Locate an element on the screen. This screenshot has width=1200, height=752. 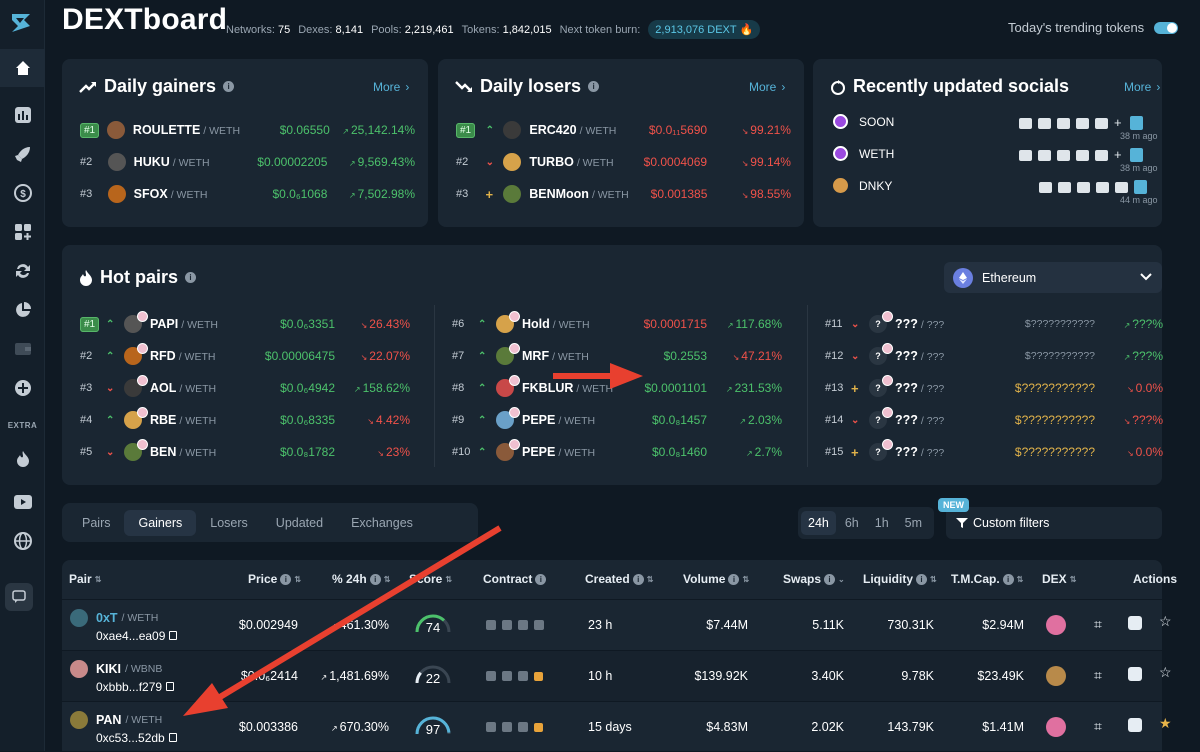
column-header: % 24h i ⇅ is located at coordinates (361, 579).